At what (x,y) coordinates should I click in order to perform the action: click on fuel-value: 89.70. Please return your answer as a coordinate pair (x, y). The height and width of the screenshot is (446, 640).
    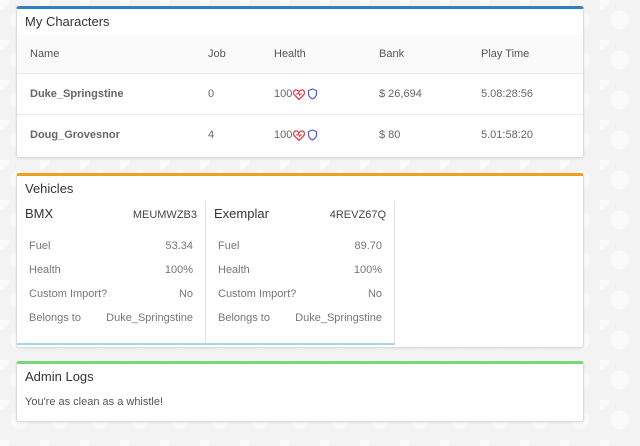
    Looking at the image, I should click on (368, 246).